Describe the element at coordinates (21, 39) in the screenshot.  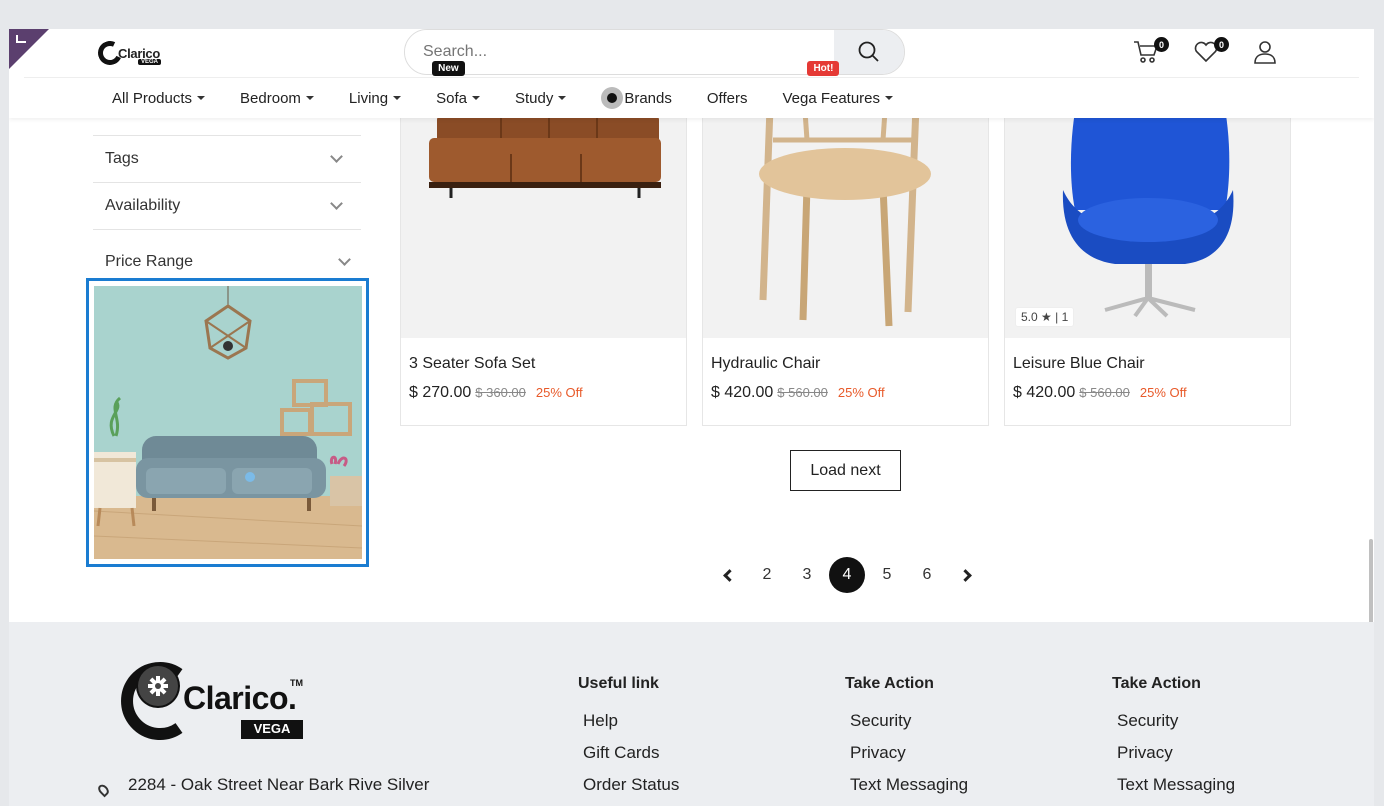
I see `corner-icon` at that location.